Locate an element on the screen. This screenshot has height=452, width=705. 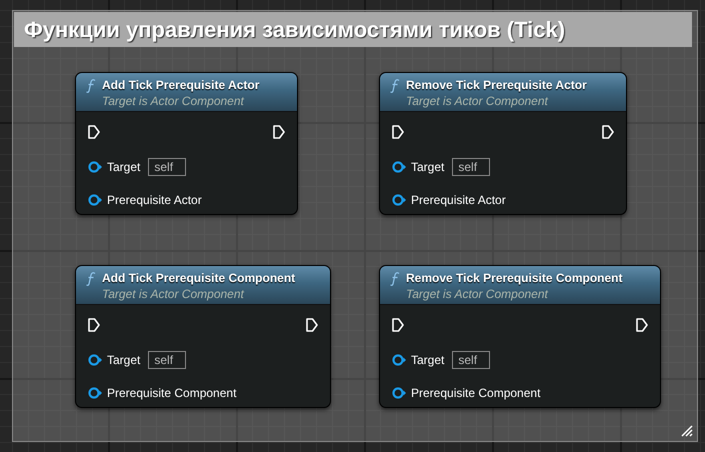
node-title: Add Tick Prerequisite Component is located at coordinates (199, 278).